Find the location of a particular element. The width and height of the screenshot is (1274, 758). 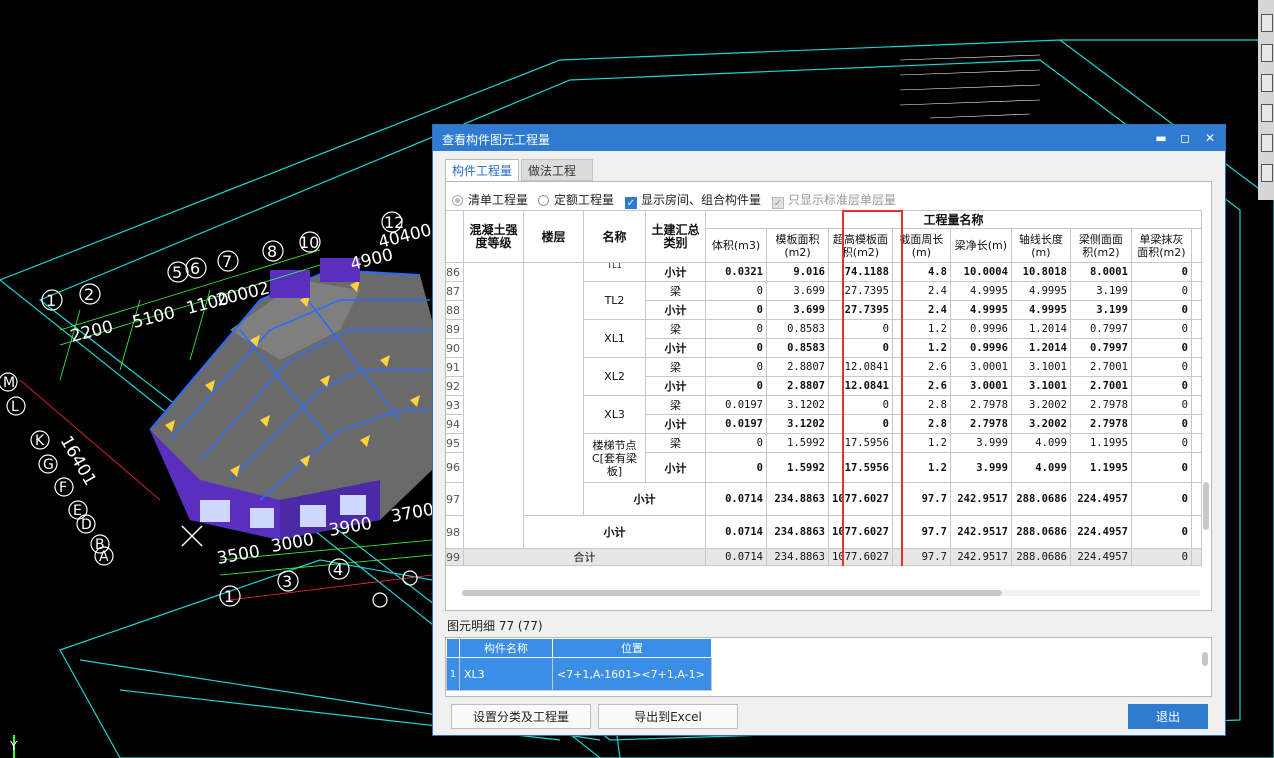

col-quantity-1: 模板面积(m2) is located at coordinates (797, 245).